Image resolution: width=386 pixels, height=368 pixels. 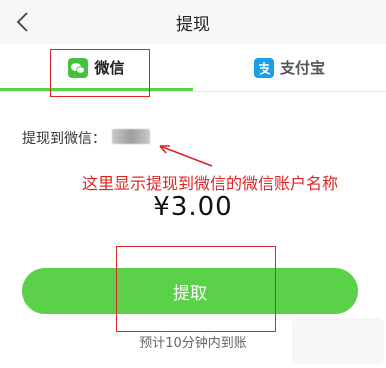 I want to click on tab-alipay-label: 支付宝, so click(x=302, y=68).